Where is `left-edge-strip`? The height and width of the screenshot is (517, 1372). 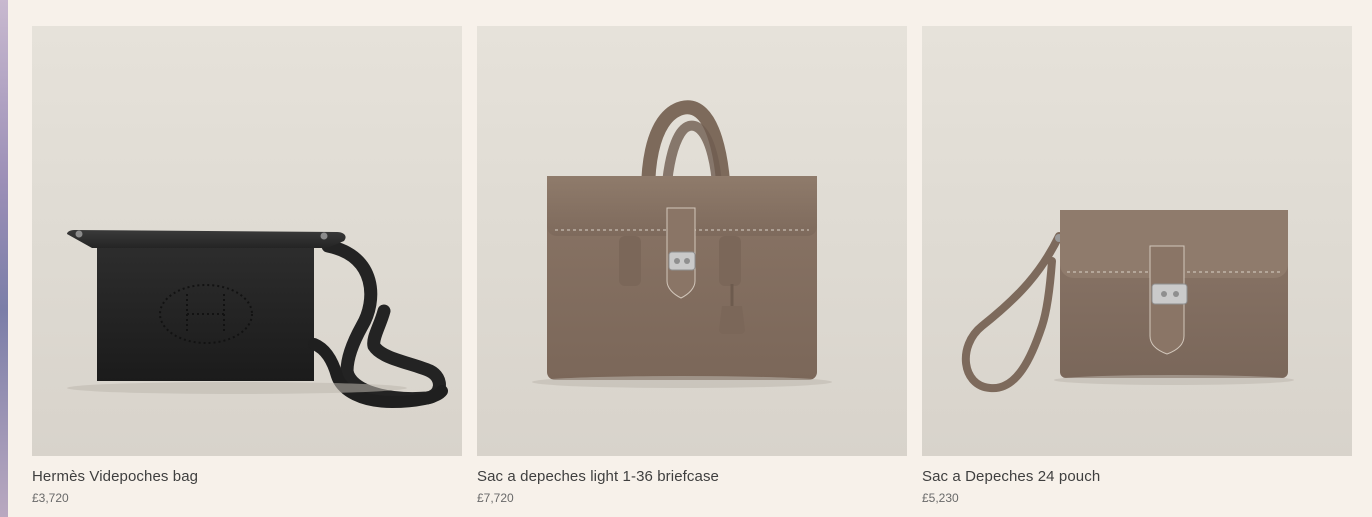 left-edge-strip is located at coordinates (4, 258).